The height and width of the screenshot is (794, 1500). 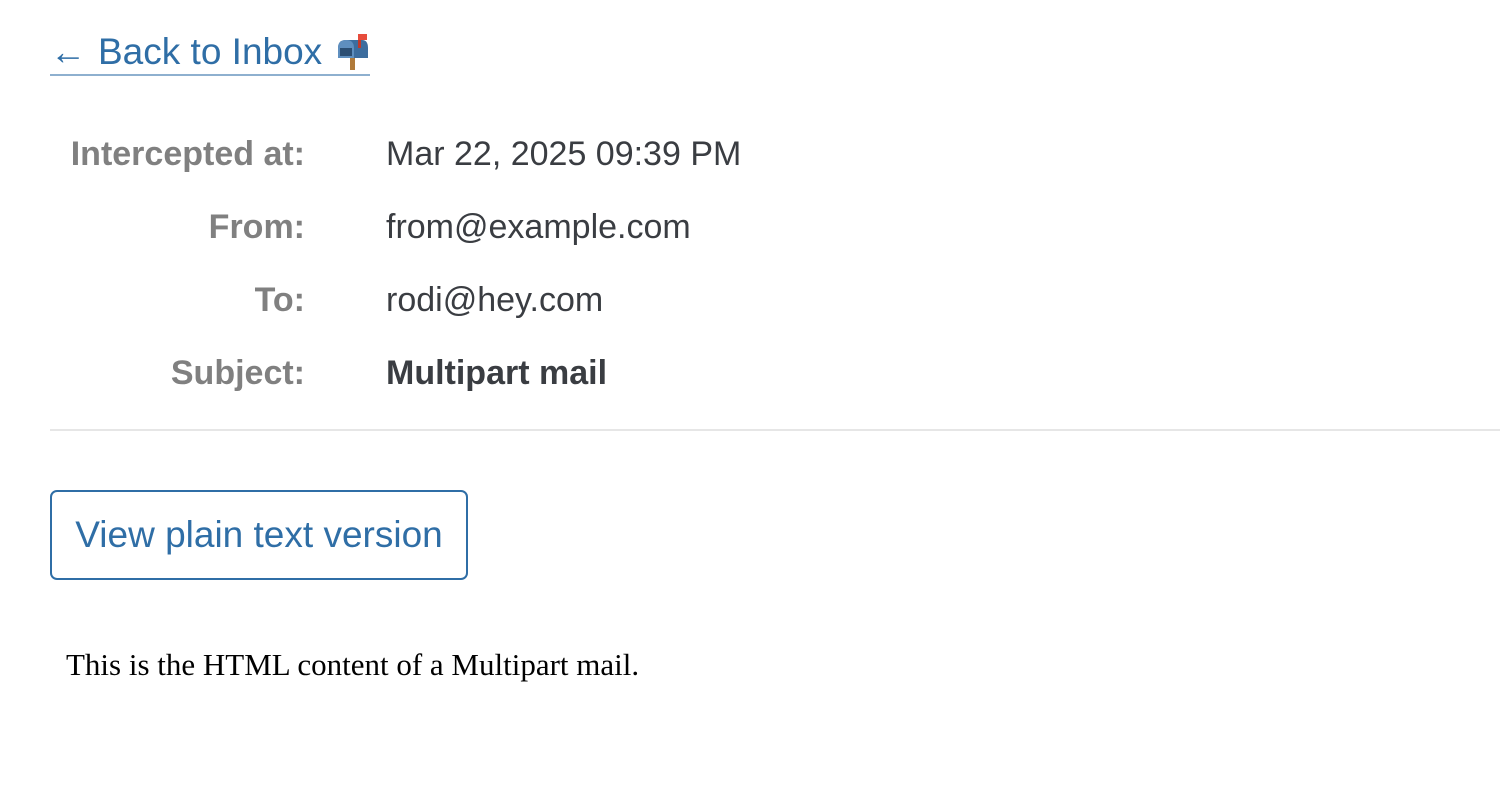 What do you see at coordinates (775, 430) in the screenshot?
I see `divider` at bounding box center [775, 430].